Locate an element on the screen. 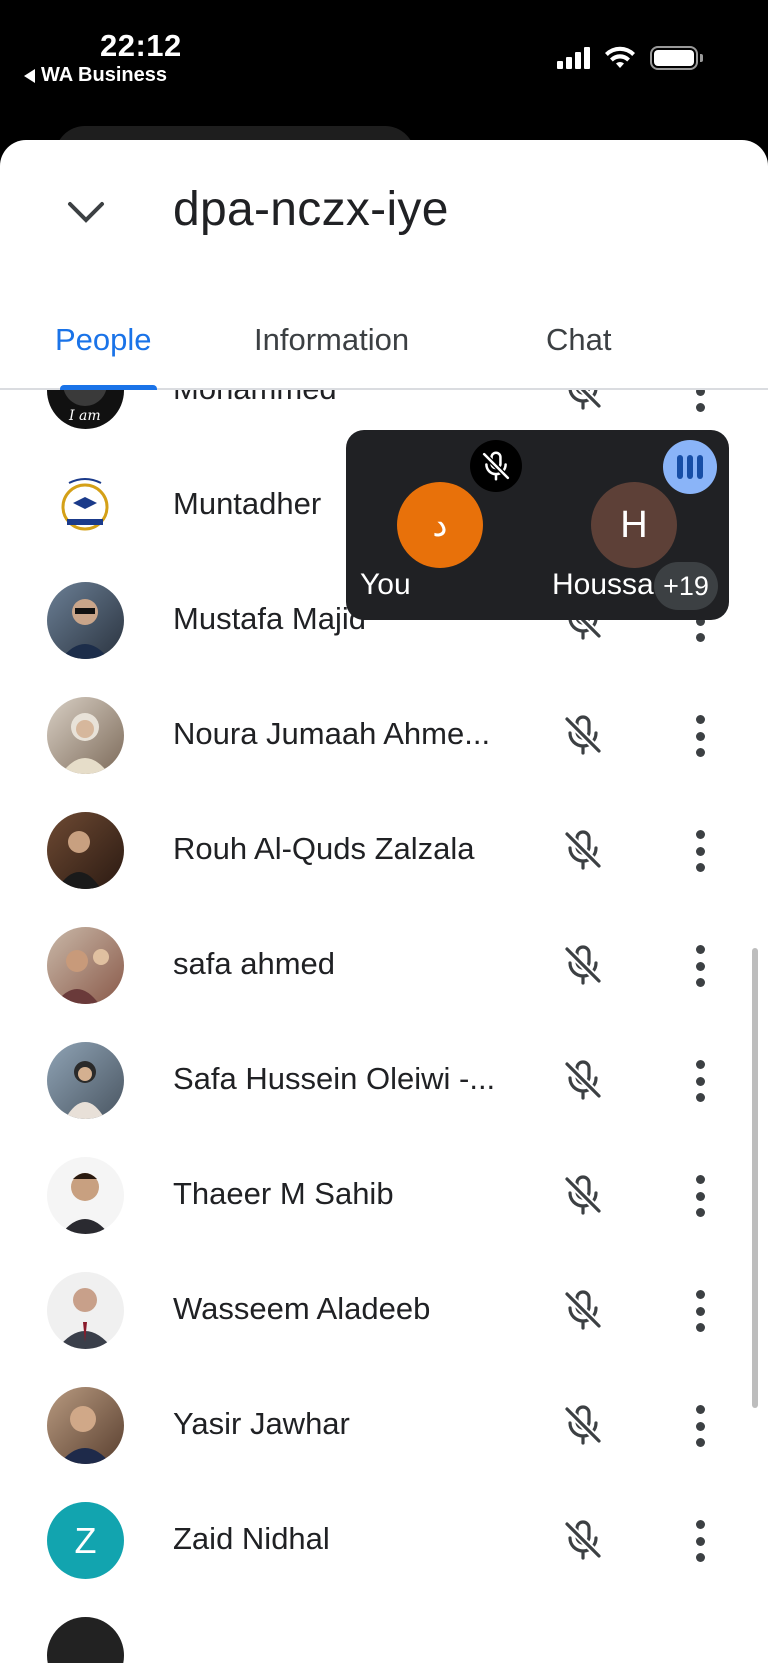 The image size is (768, 1663). scrollbar is located at coordinates (755, 1178).